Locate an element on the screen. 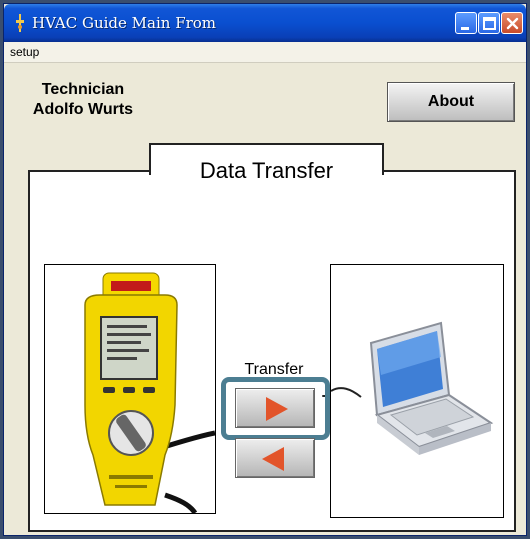 This screenshot has height=539, width=530. arrow-left-icon is located at coordinates (273, 459).